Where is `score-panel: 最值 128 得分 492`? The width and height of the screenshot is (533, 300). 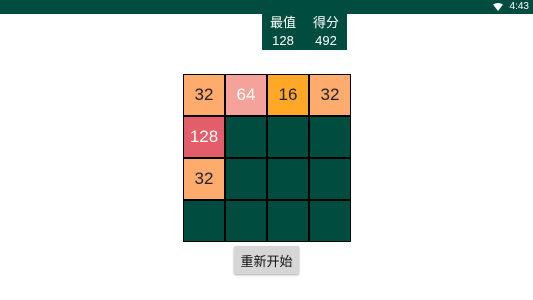
score-panel: 最值 128 得分 492 is located at coordinates (304, 32).